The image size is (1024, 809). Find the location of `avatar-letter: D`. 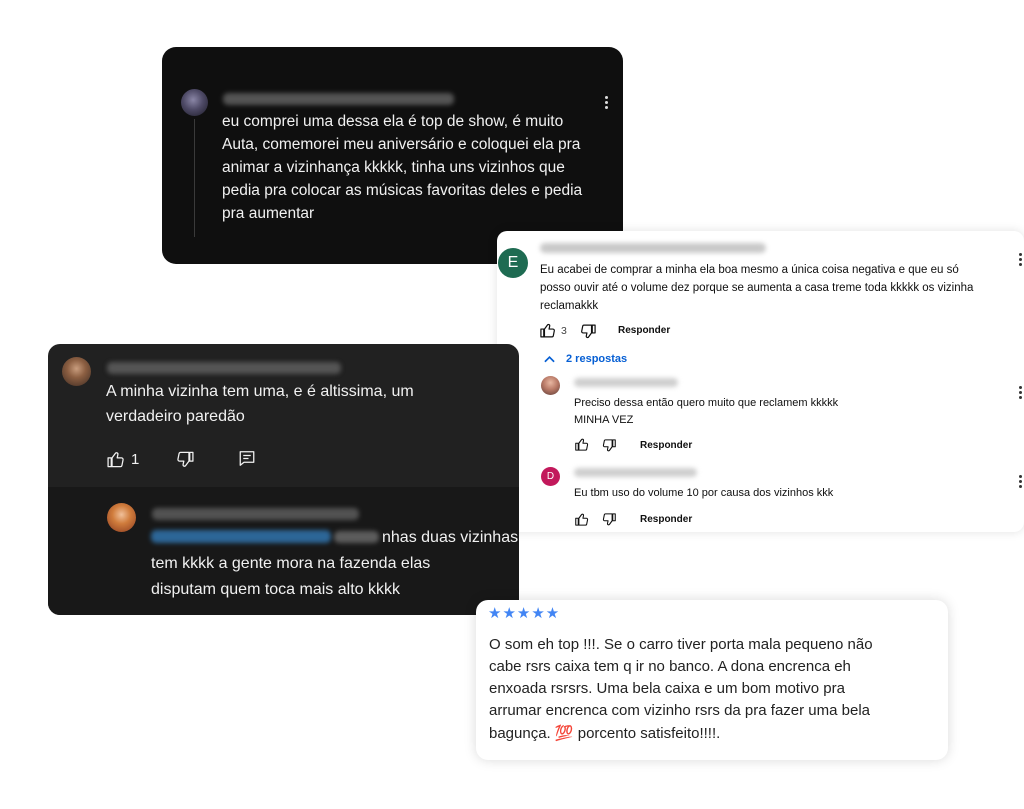

avatar-letter: D is located at coordinates (550, 476).